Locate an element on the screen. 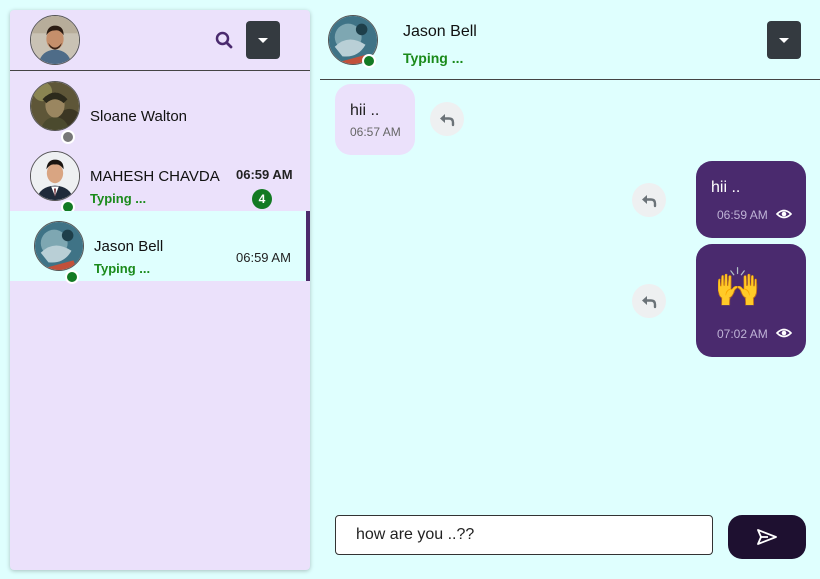 Image resolution: width=820 pixels, height=579 pixels. chat-list-item-active: Jason Bell Typing ... 06:59 AM is located at coordinates (160, 247).